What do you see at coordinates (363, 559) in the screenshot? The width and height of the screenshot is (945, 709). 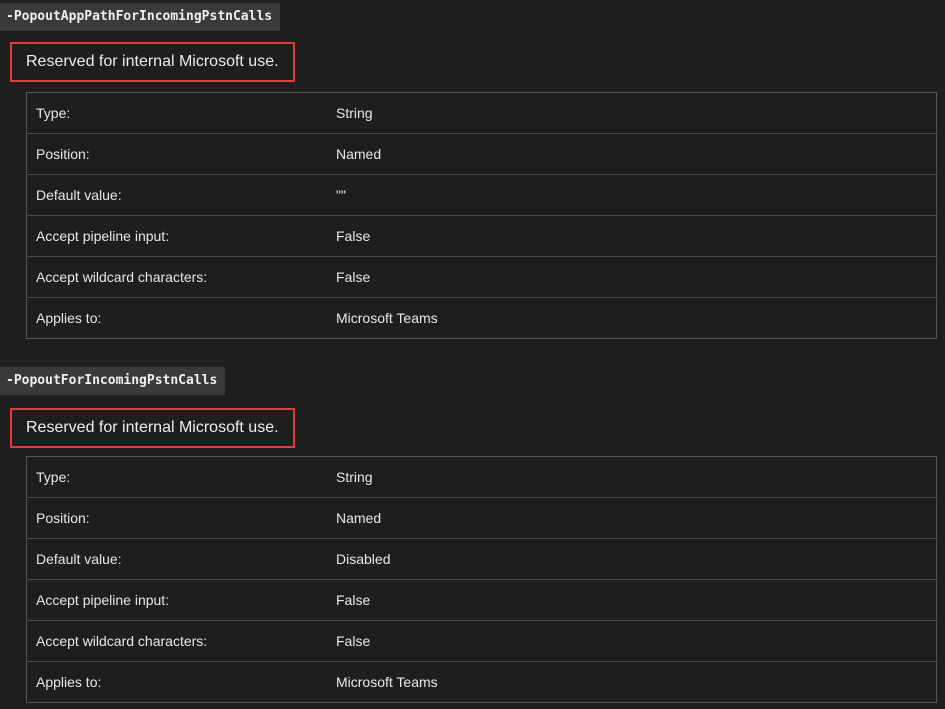 I see `property-value: Disabled` at bounding box center [363, 559].